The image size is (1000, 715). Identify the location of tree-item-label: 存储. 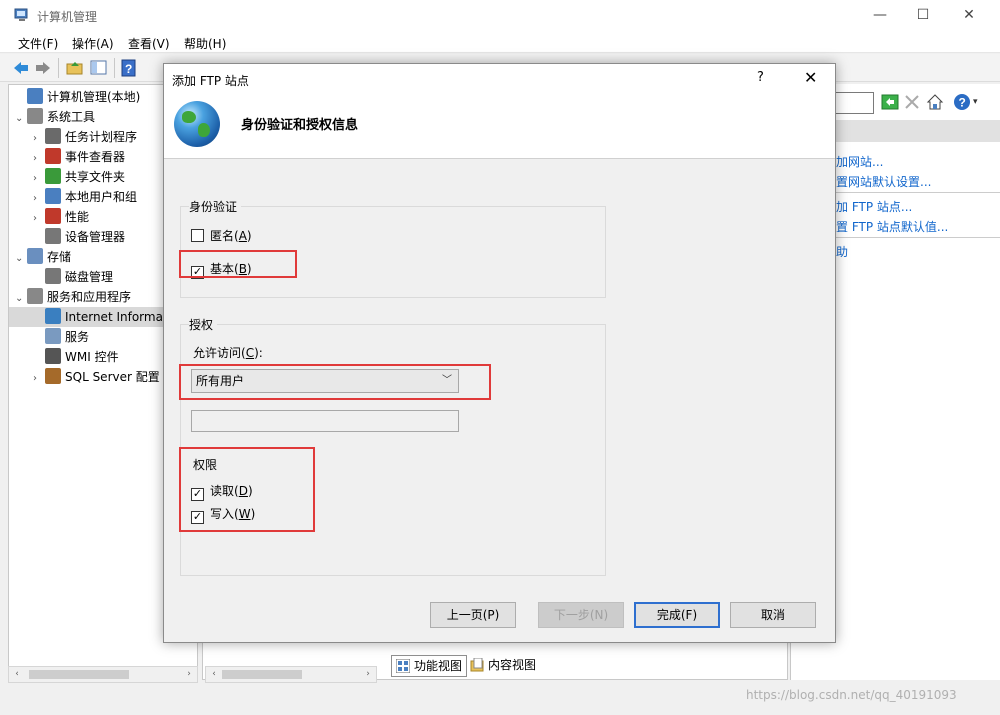
(59, 257).